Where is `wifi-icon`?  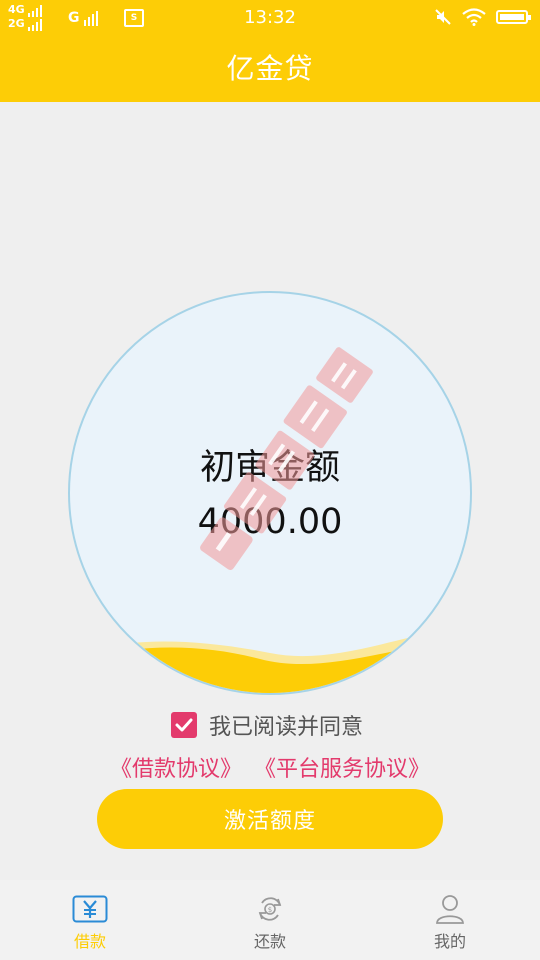
wifi-icon is located at coordinates (474, 17).